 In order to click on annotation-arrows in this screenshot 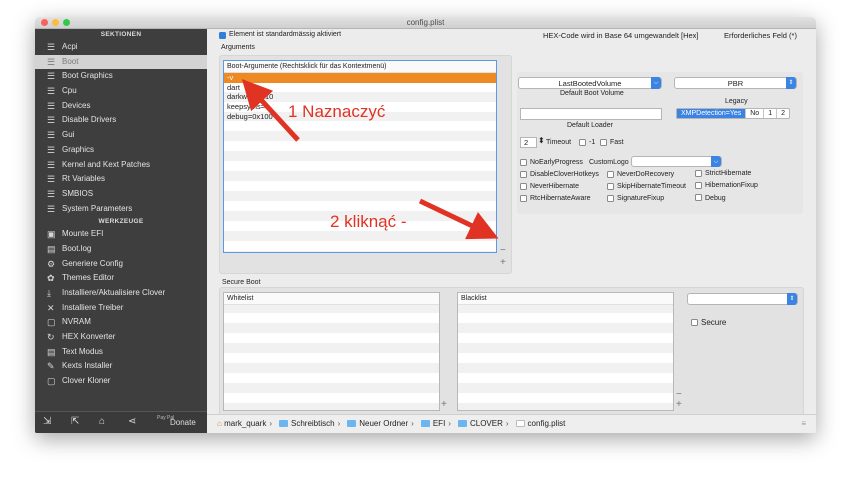, I will do `click(370, 159)`.